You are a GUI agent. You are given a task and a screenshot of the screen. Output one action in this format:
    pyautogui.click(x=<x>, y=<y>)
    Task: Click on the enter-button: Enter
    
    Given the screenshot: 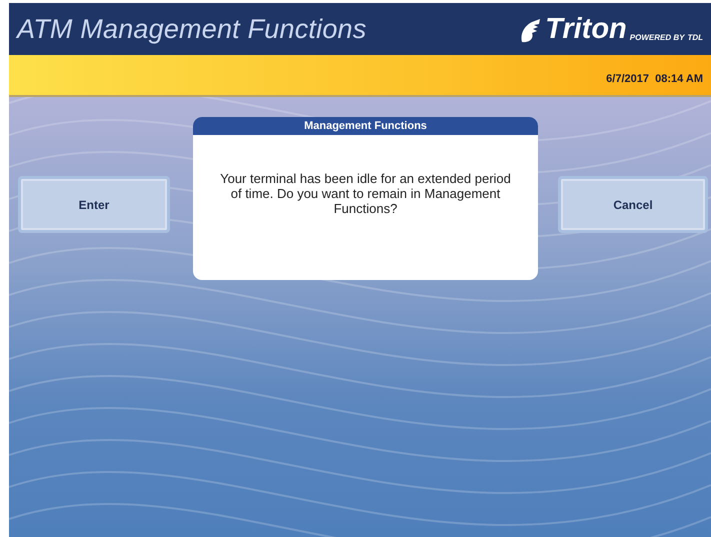 What is the action you would take?
    pyautogui.click(x=94, y=204)
    